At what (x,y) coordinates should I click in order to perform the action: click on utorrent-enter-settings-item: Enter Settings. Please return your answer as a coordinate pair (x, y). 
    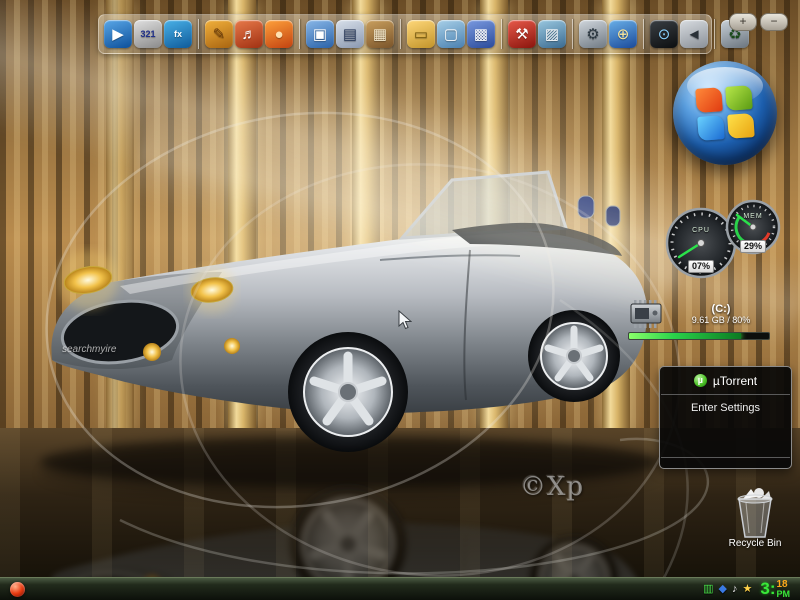
    Looking at the image, I should click on (725, 408).